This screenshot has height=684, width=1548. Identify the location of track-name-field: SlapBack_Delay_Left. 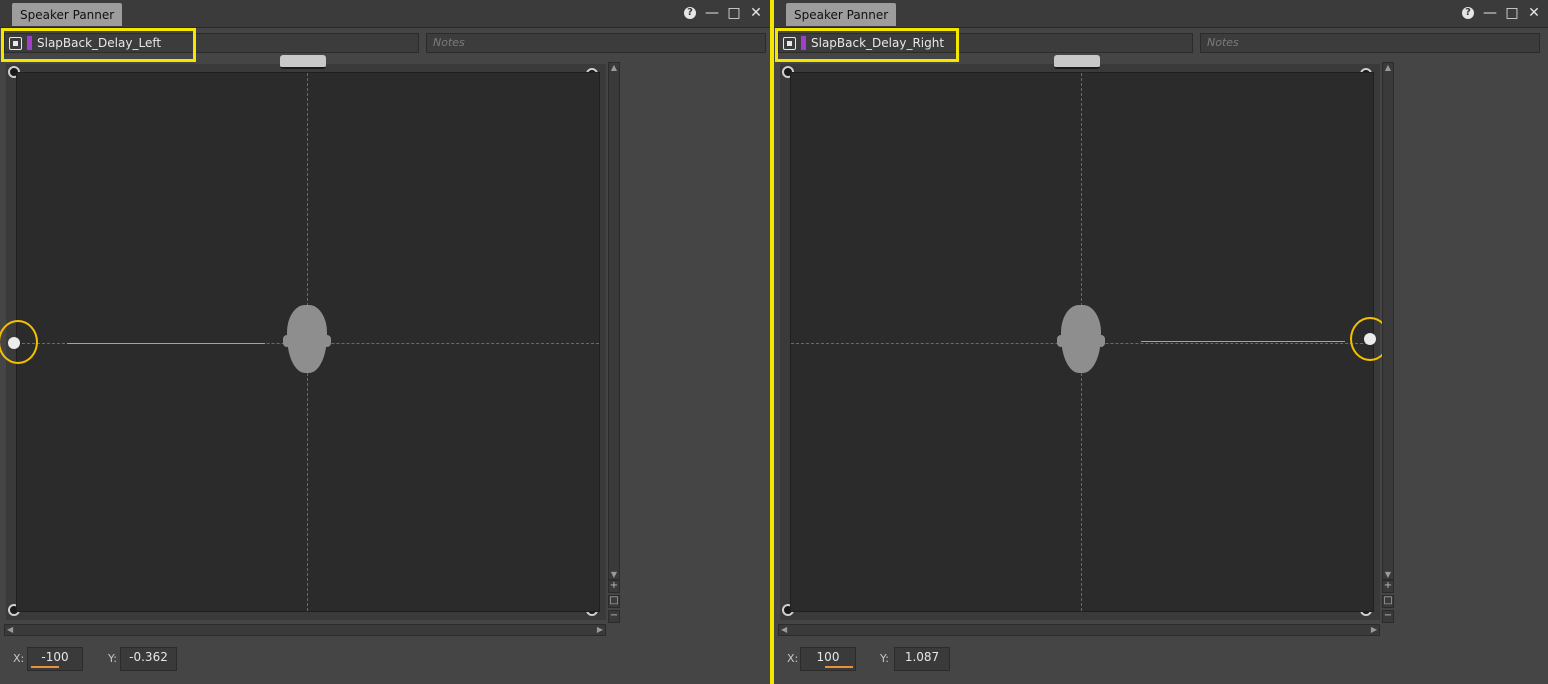
(211, 43).